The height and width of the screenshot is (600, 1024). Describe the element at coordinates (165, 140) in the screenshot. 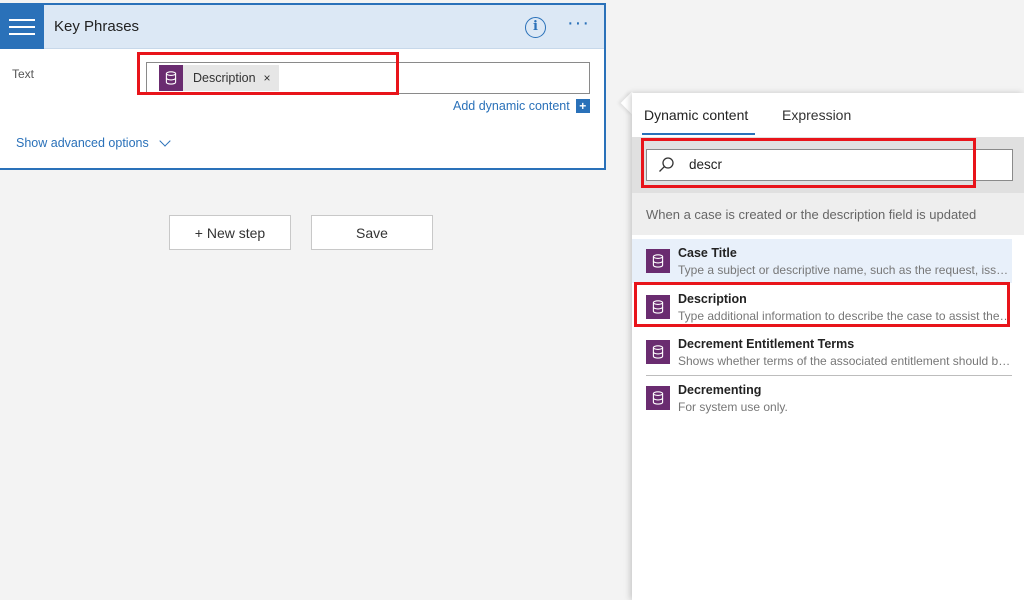

I see `chevron-down-icon` at that location.